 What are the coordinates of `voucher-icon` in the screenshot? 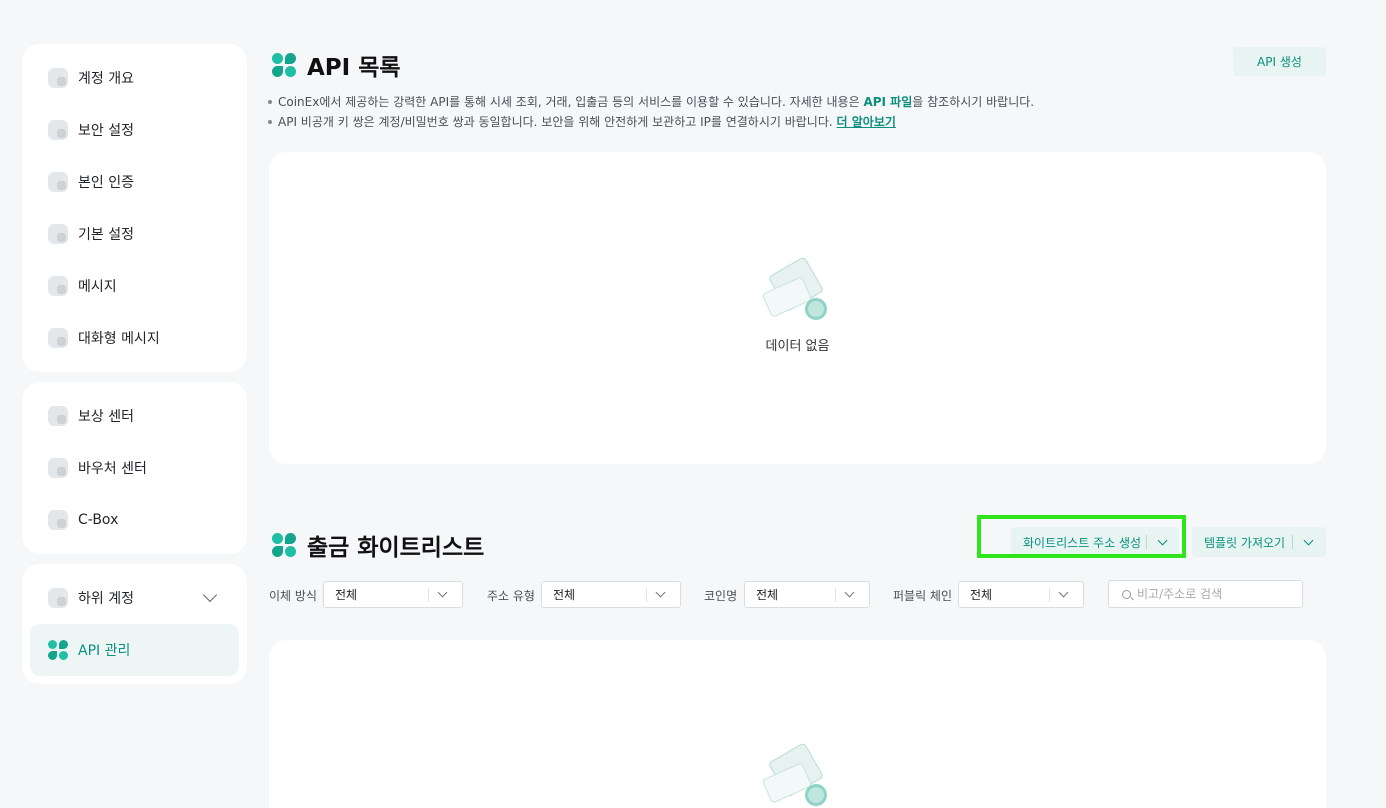 It's located at (58, 468).